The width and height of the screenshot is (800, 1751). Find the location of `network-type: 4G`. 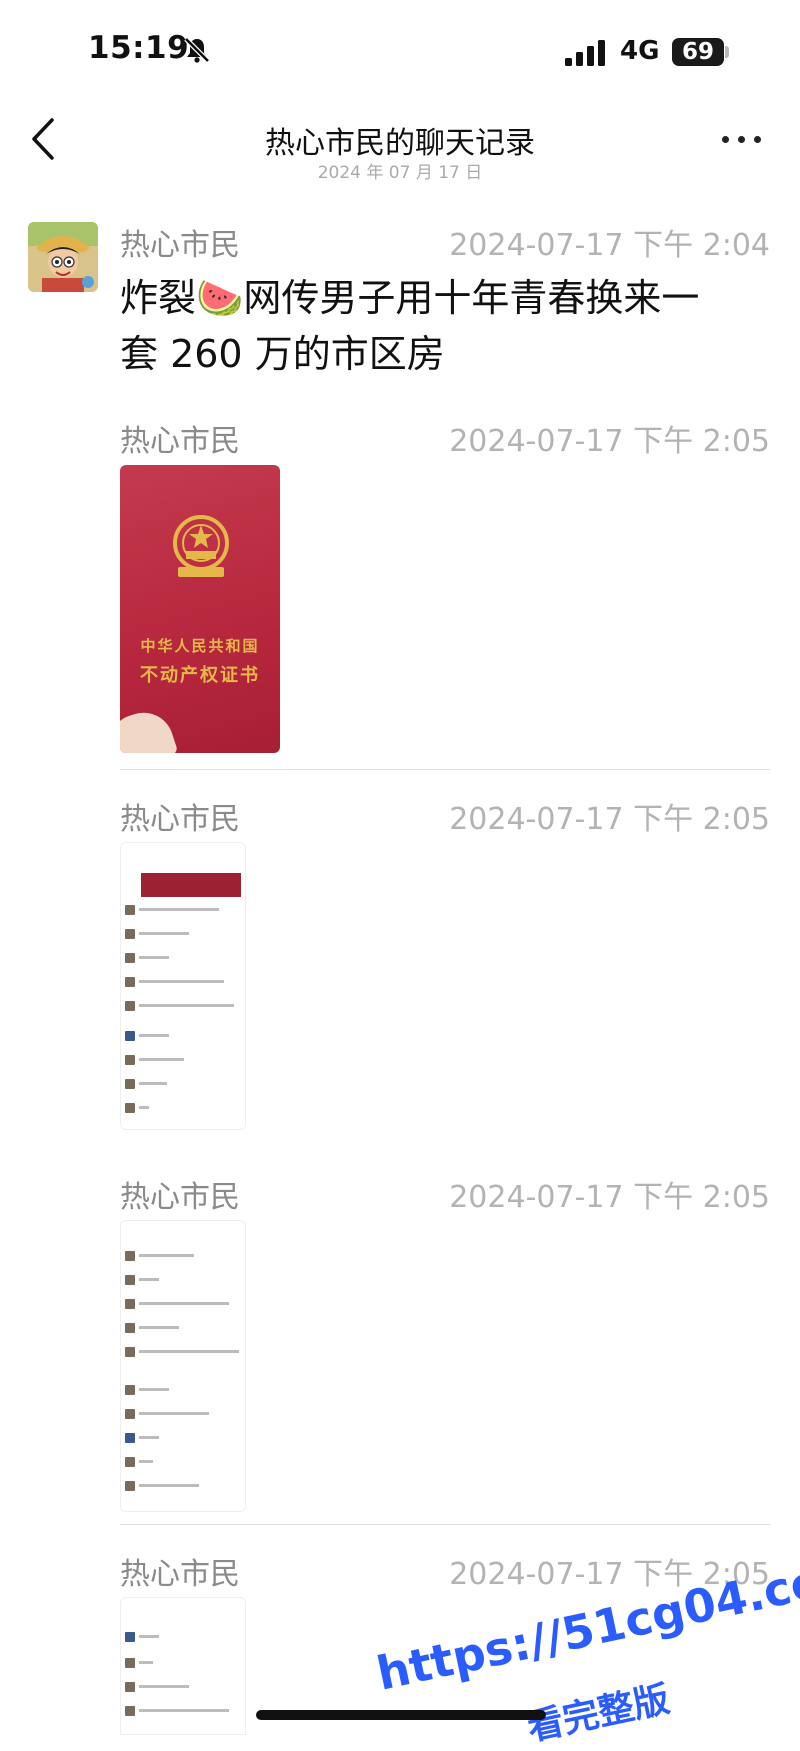

network-type: 4G is located at coordinates (640, 51).